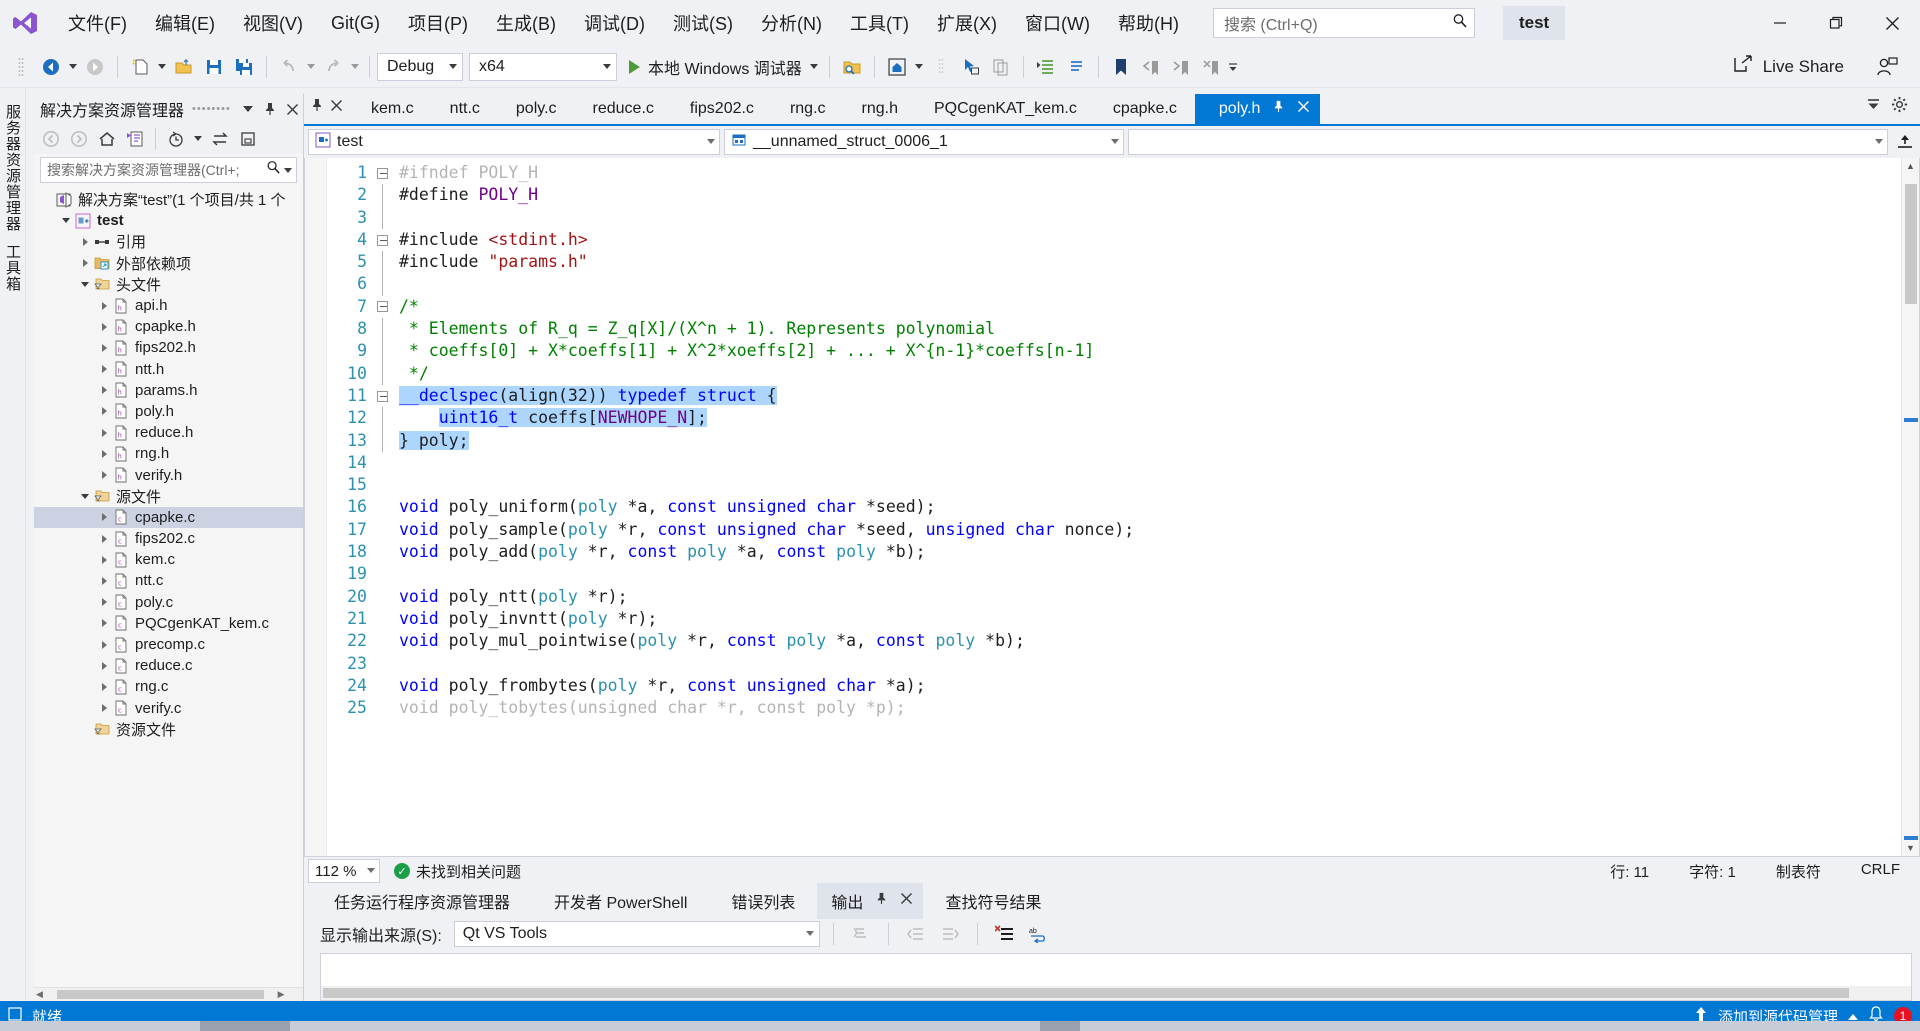 The height and width of the screenshot is (1031, 1920). I want to click on save-button, so click(214, 67).